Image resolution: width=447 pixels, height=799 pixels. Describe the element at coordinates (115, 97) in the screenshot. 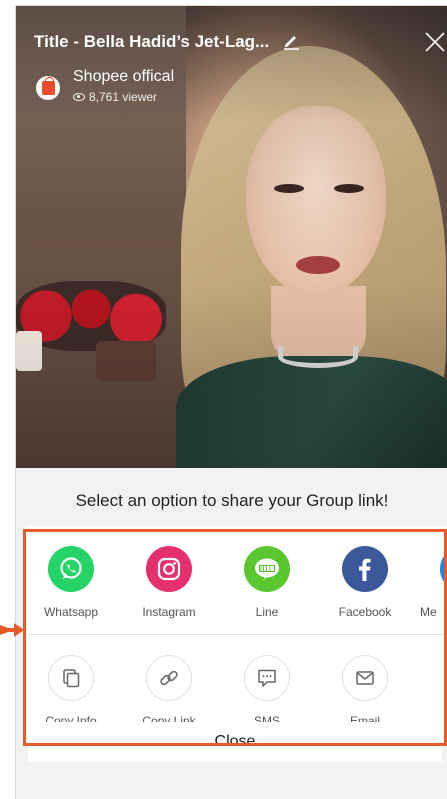

I see `viewer-count: 8,761 viewer` at that location.